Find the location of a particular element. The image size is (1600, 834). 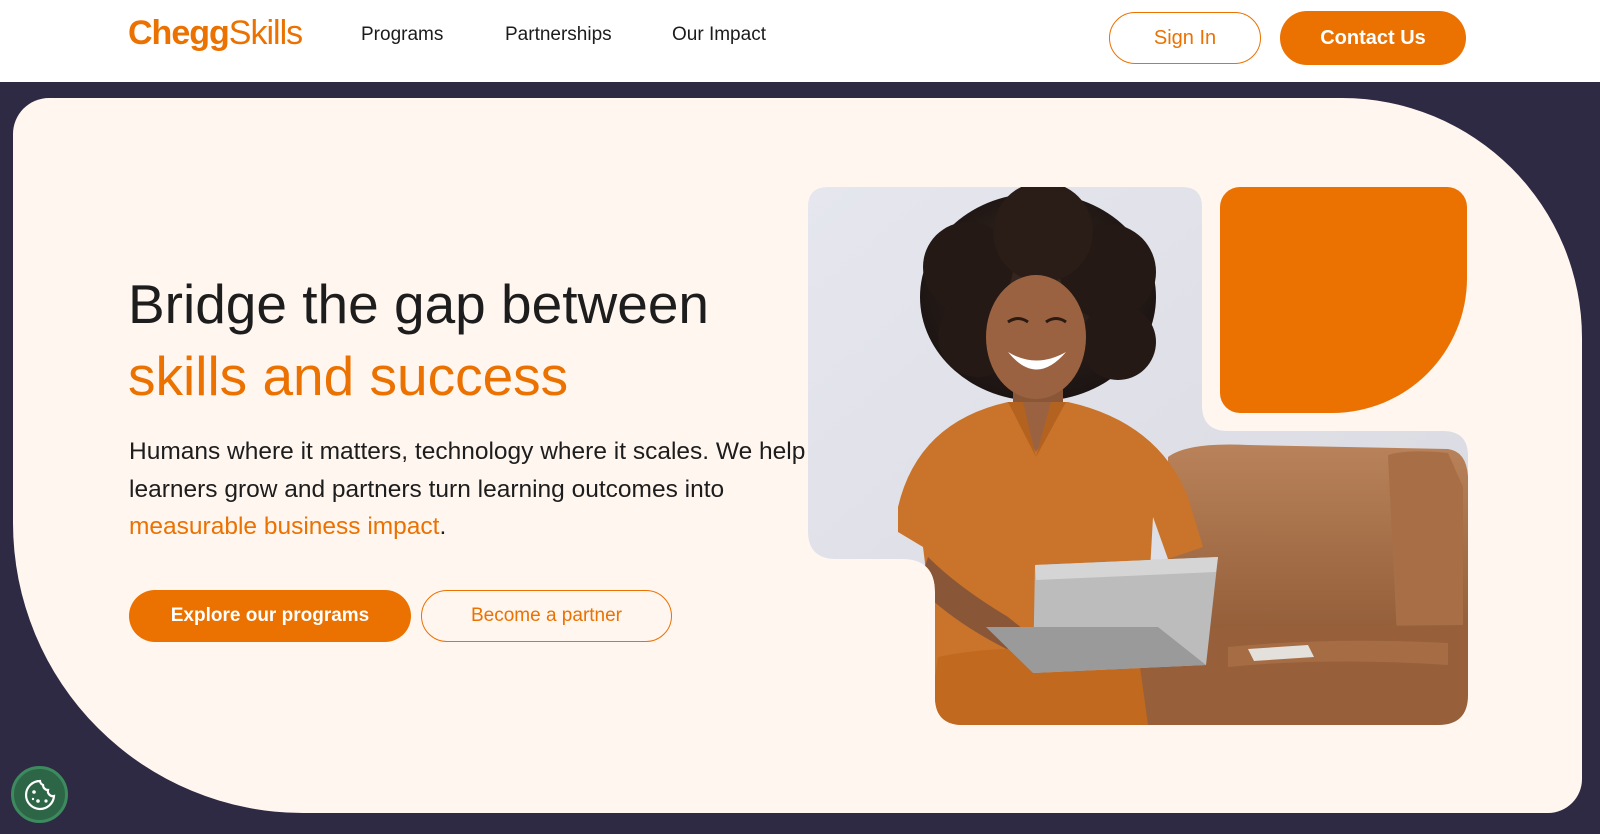

cookie-settings-button is located at coordinates (39, 794).